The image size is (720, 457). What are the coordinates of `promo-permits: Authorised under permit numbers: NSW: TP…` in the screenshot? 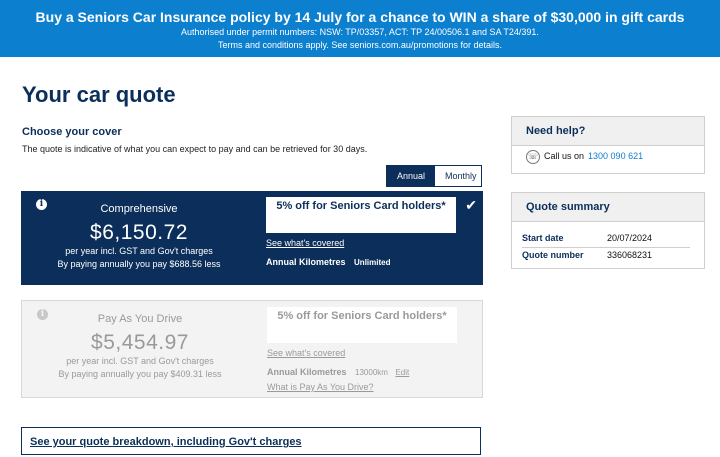 It's located at (360, 32).